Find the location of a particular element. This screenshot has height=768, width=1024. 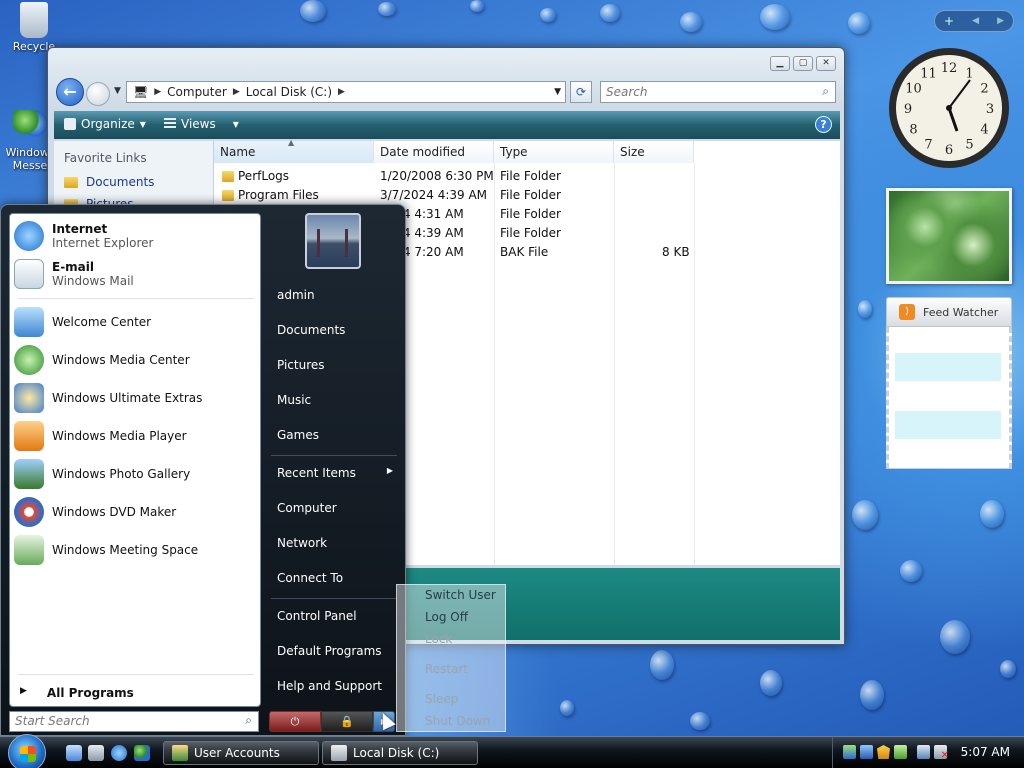

menu-item-lock: Lock is located at coordinates (438, 639).